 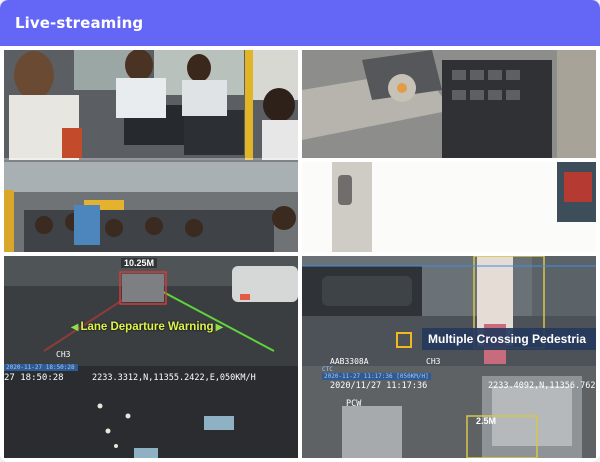 What do you see at coordinates (219, 327) in the screenshot?
I see `arrow-right-icon: ▶` at bounding box center [219, 327].